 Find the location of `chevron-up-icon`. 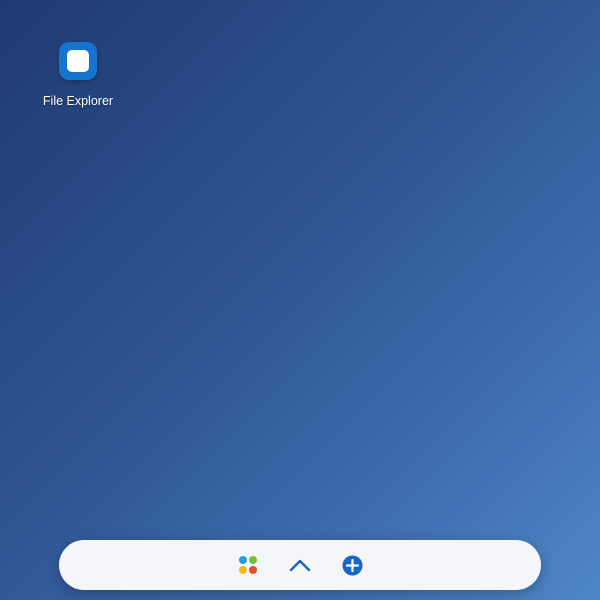

chevron-up-icon is located at coordinates (300, 565).